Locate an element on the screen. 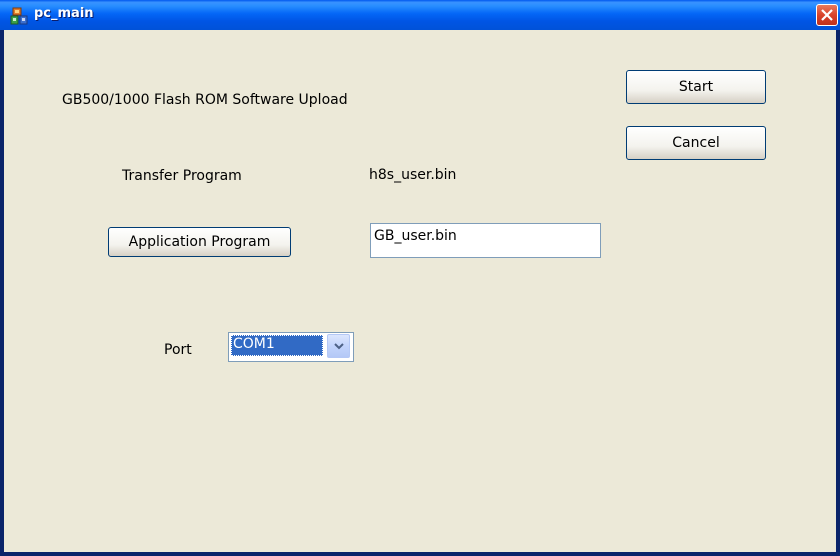 This screenshot has height=556, width=840. chevron-down-icon is located at coordinates (339, 346).